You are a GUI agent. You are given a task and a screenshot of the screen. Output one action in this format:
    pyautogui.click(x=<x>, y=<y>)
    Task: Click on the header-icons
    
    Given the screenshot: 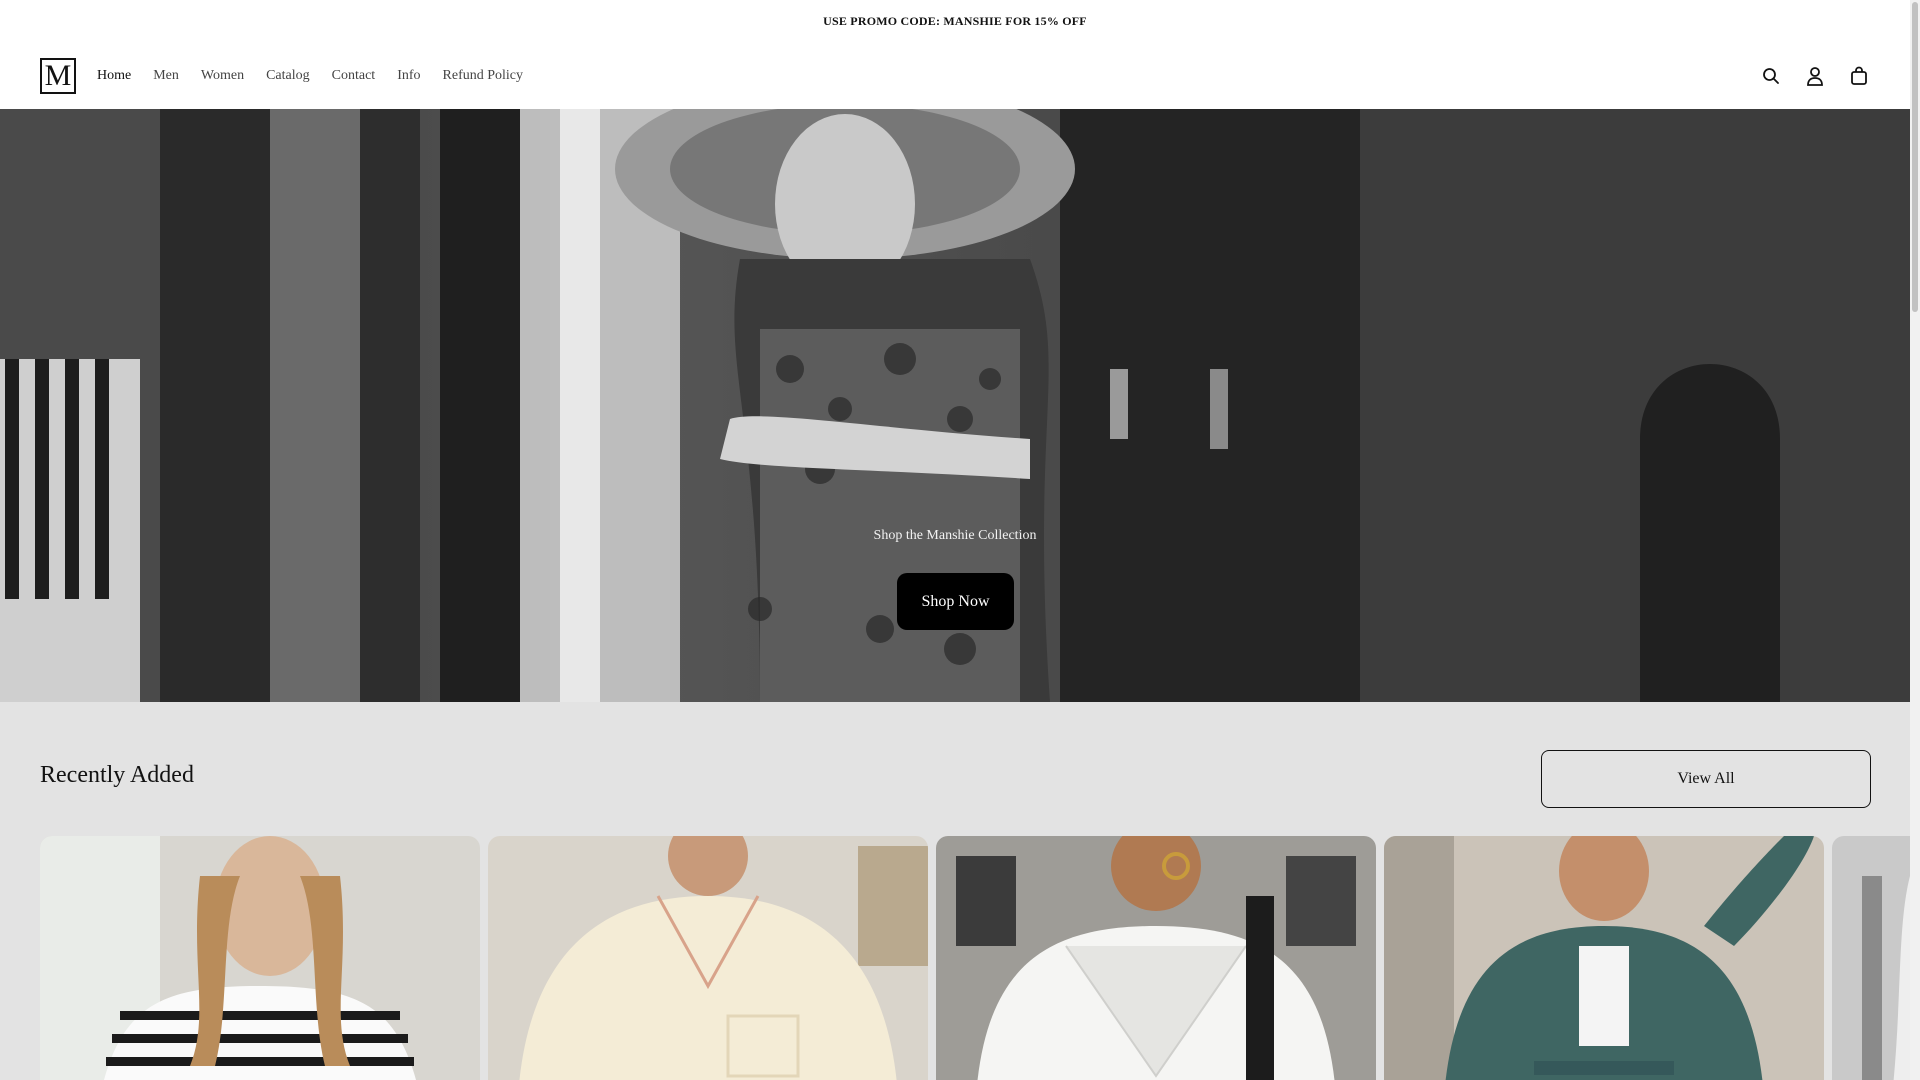 What is the action you would take?
    pyautogui.click(x=1815, y=75)
    